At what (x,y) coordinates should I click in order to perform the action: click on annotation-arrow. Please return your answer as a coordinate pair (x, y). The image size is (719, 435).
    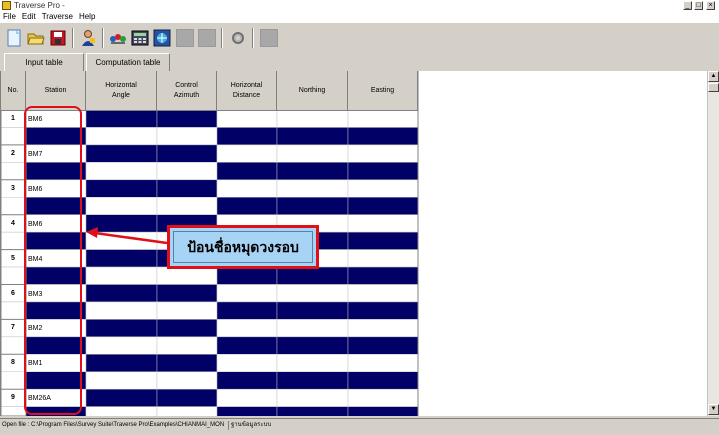
    Looking at the image, I should click on (127, 236).